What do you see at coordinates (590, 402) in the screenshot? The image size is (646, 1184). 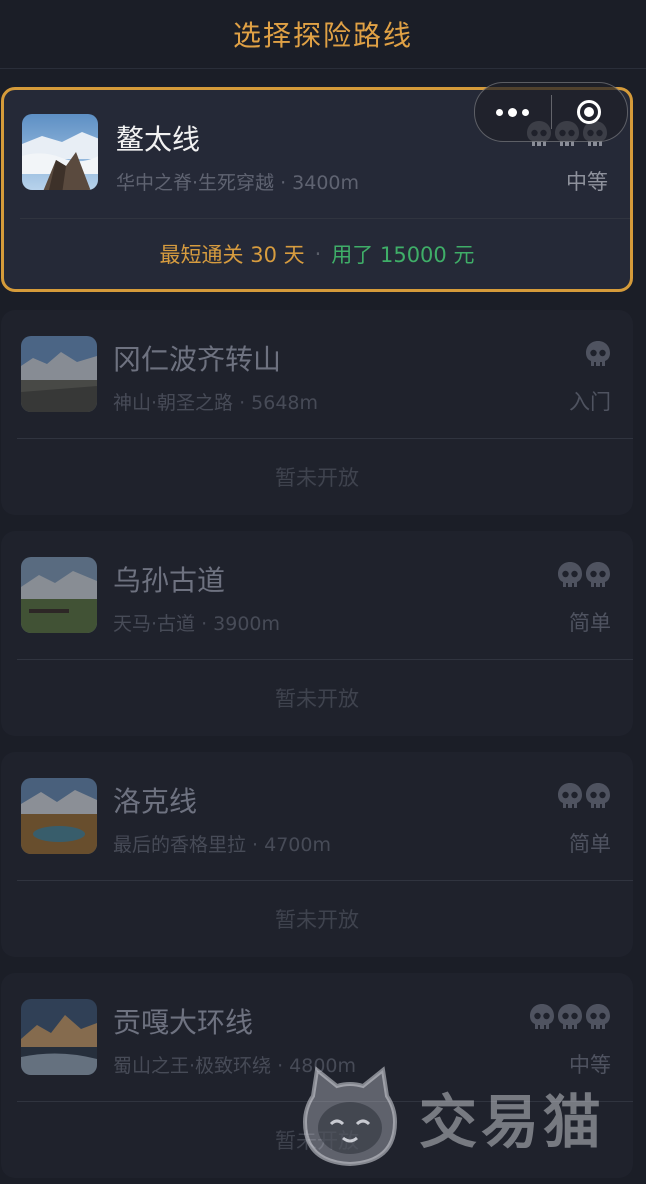 I see `difficulty-label: 入门` at bounding box center [590, 402].